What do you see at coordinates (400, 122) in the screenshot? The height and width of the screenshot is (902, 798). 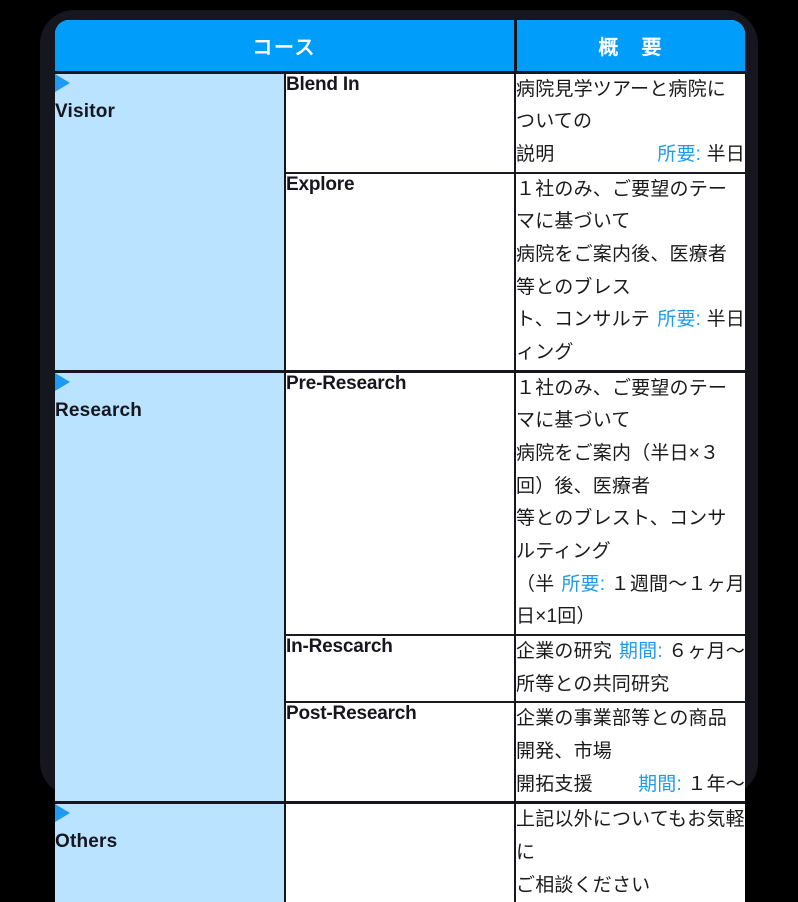 I see `course-name-cell: Blend In` at bounding box center [400, 122].